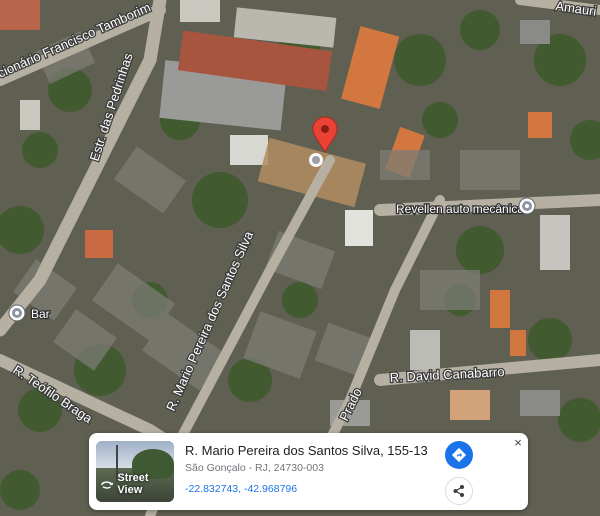 Image resolution: width=600 pixels, height=516 pixels. I want to click on share-icon, so click(458, 491).